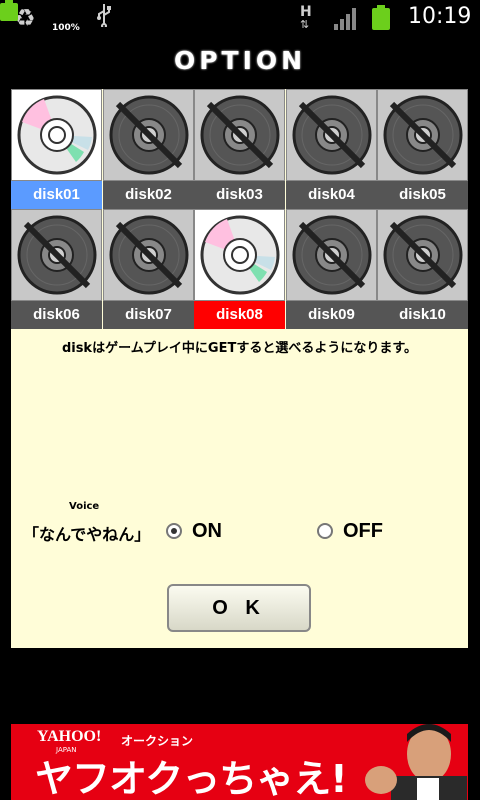 Image resolution: width=480 pixels, height=800 pixels. I want to click on disk-label: disk07, so click(148, 315).